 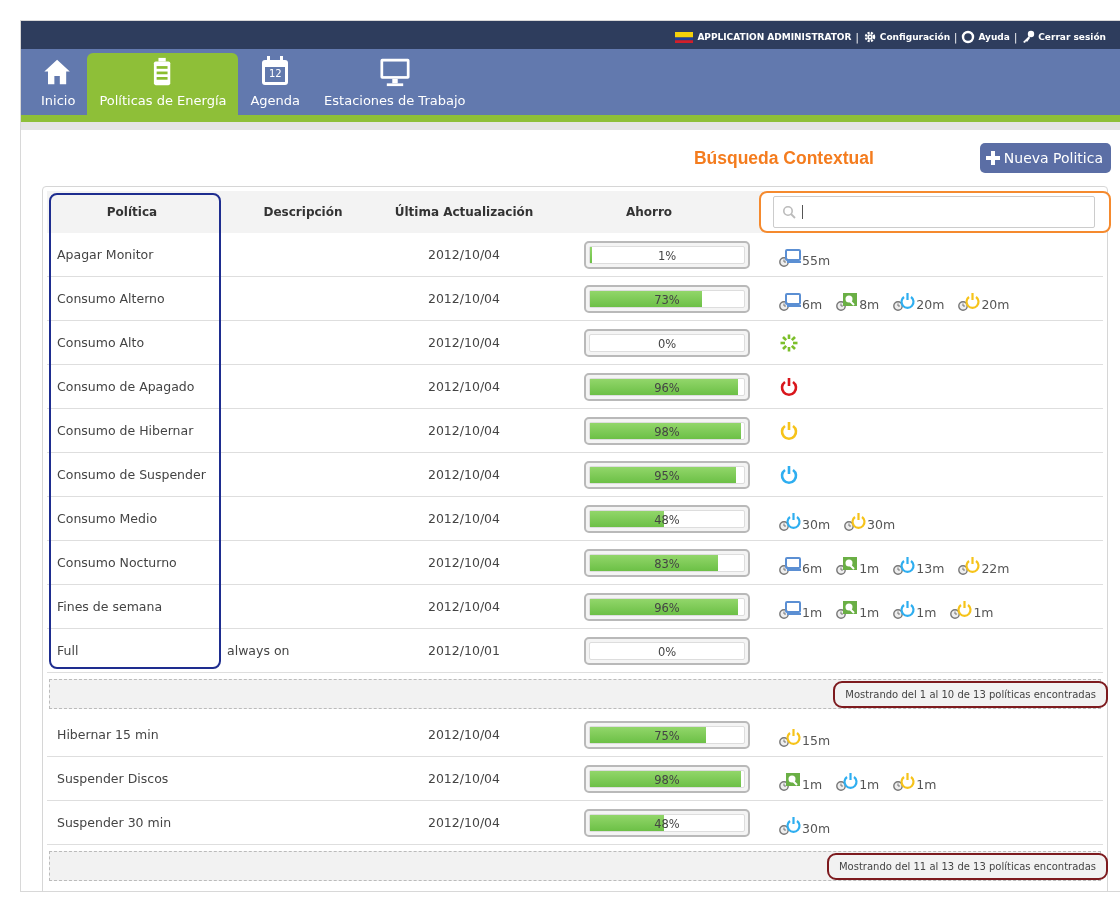 I want to click on pager-status: Mostrando del 11 al 13 de 13 políticas encontradas, so click(x=967, y=866).